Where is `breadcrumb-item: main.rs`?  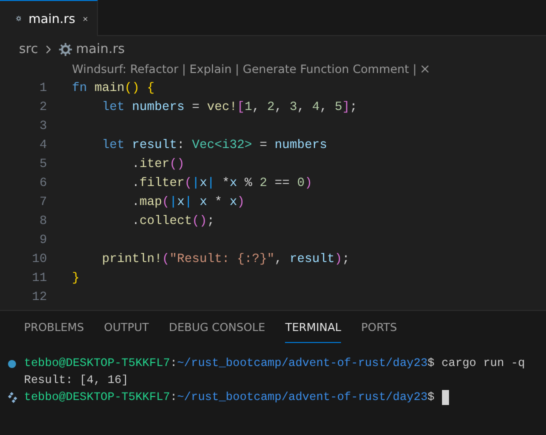 breadcrumb-item: main.rs is located at coordinates (100, 49).